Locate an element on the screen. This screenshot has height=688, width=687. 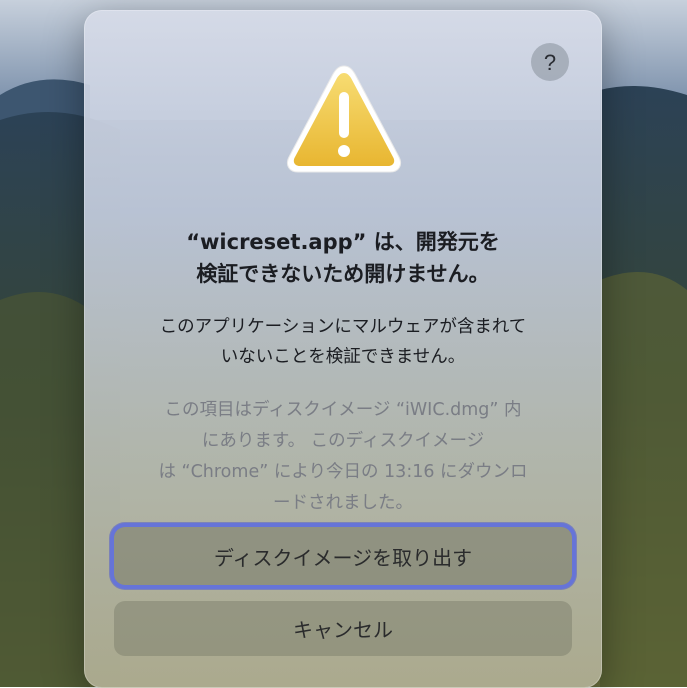
eject-disk-image-label: ディスクイメージを取り出す is located at coordinates (343, 557).